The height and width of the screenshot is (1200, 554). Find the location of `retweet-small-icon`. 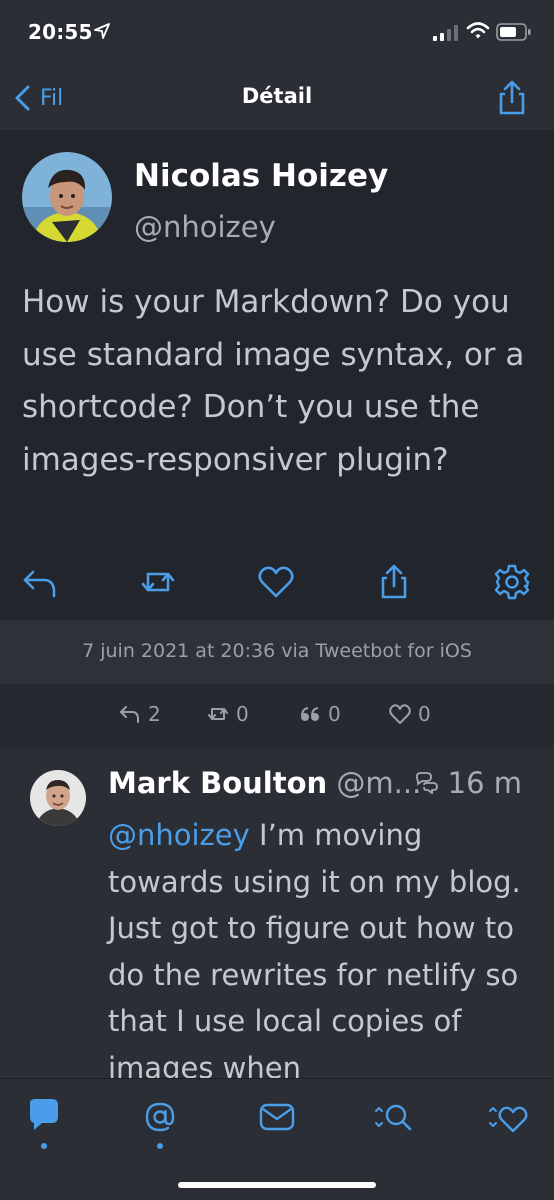

retweet-small-icon is located at coordinates (218, 714).